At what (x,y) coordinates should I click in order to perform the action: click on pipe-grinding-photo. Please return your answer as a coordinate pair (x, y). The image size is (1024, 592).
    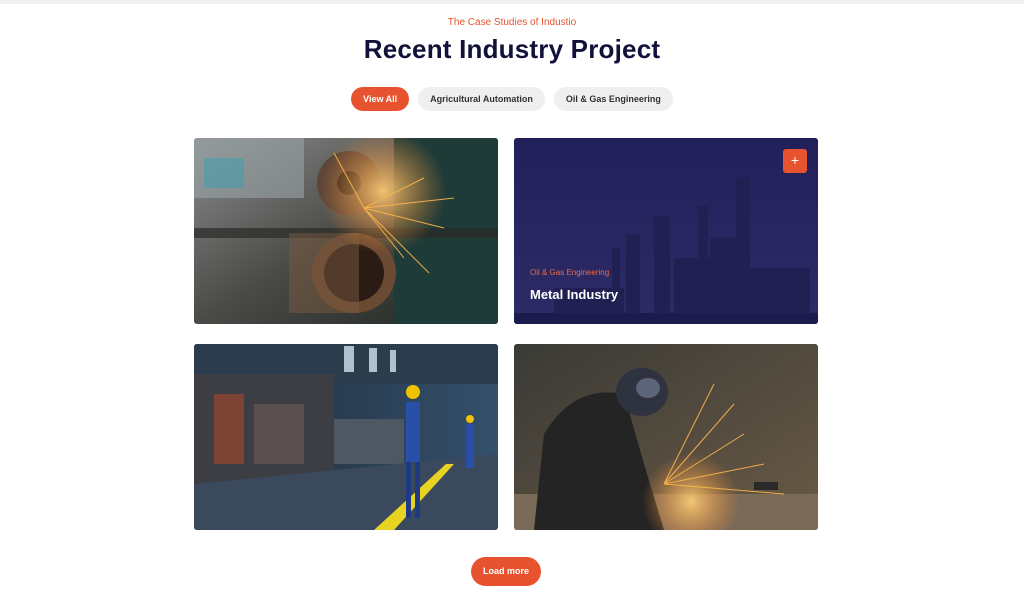
    Looking at the image, I should click on (346, 231).